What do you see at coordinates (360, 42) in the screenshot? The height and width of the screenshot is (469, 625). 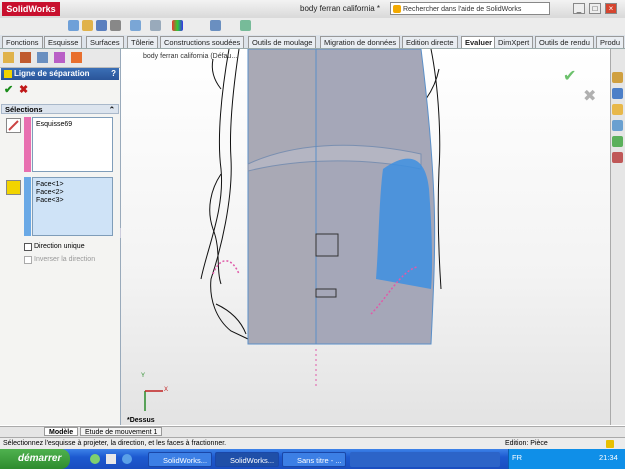 I see `tab-migration-de-donnees: Migration de données` at bounding box center [360, 42].